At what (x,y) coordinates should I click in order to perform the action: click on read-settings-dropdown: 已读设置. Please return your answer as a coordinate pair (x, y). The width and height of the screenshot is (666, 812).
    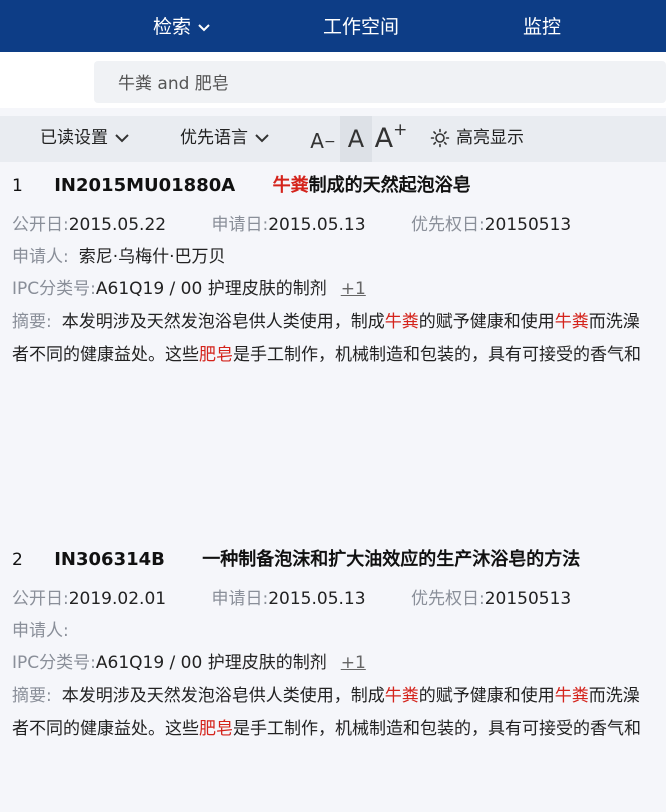
    Looking at the image, I should click on (85, 139).